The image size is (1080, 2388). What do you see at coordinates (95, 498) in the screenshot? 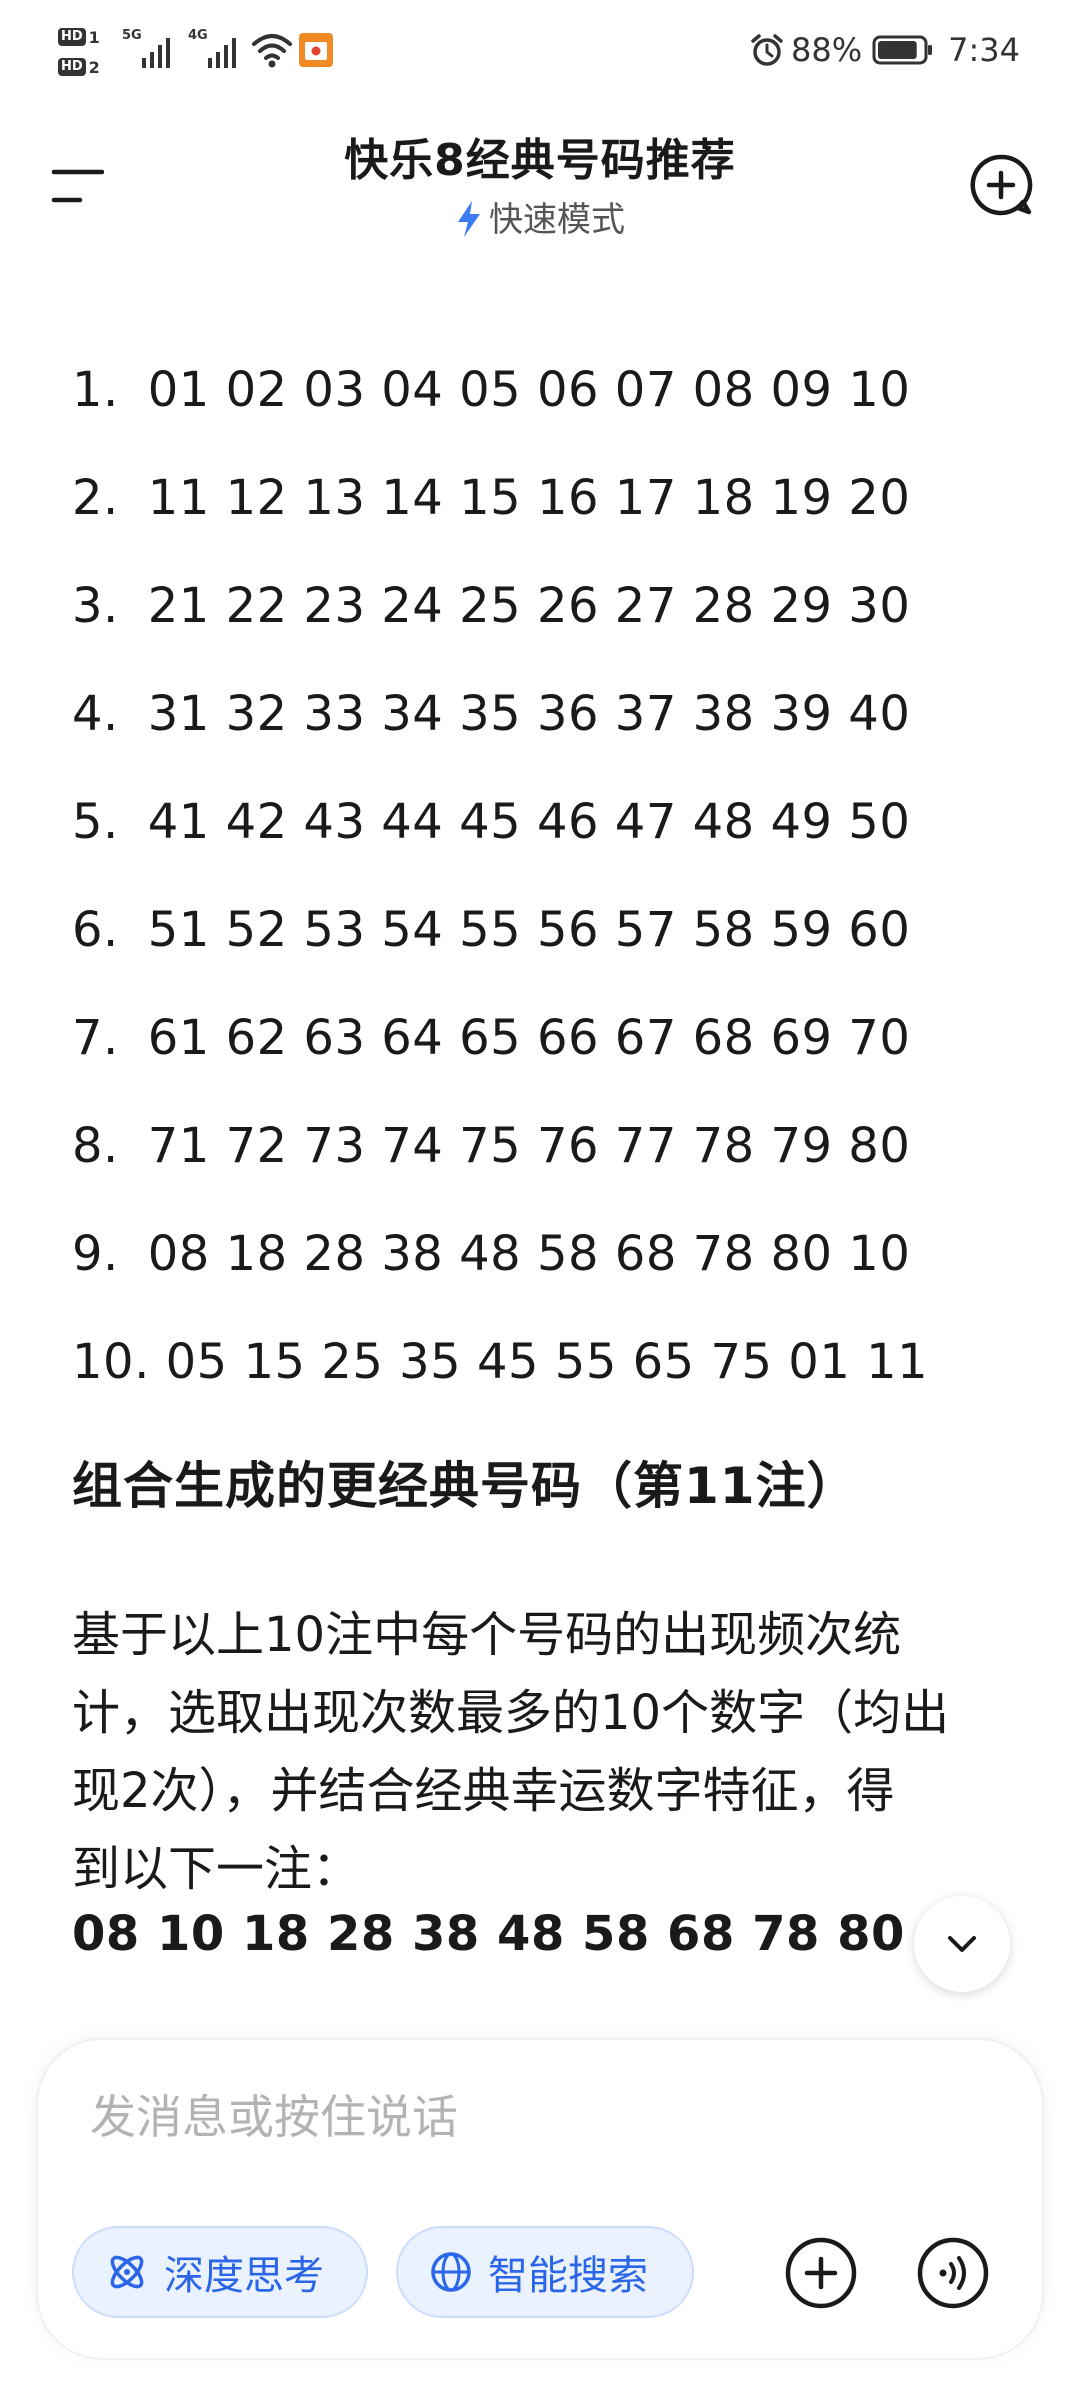
I see `list-index: 2.` at bounding box center [95, 498].